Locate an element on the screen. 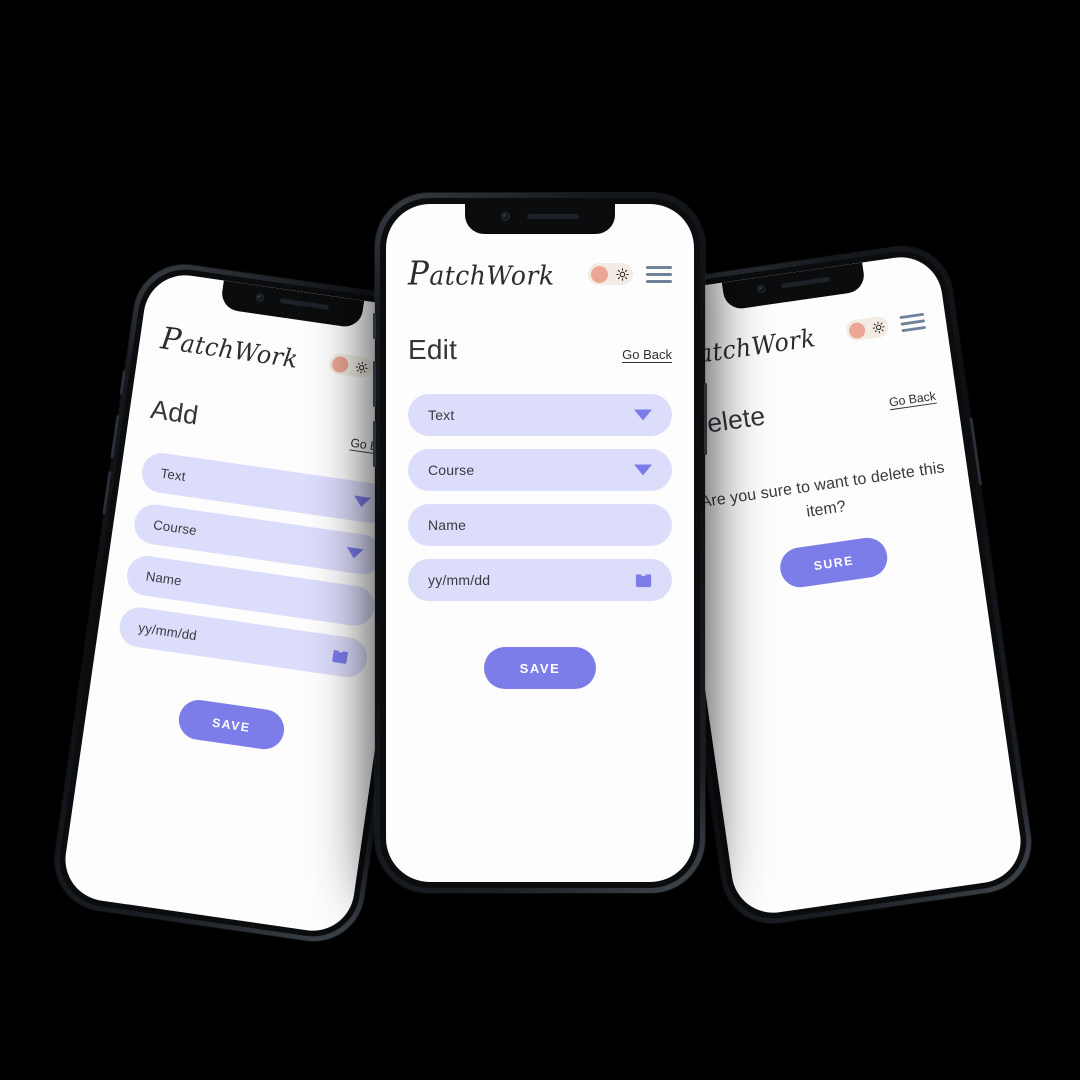 The width and height of the screenshot is (1080, 1080). page-title: Add is located at coordinates (174, 412).